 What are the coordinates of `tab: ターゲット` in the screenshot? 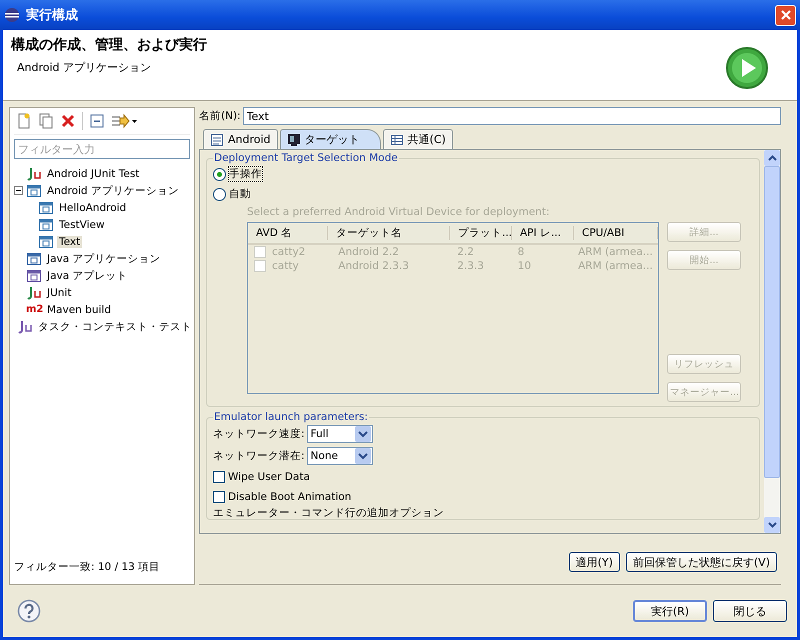 It's located at (330, 139).